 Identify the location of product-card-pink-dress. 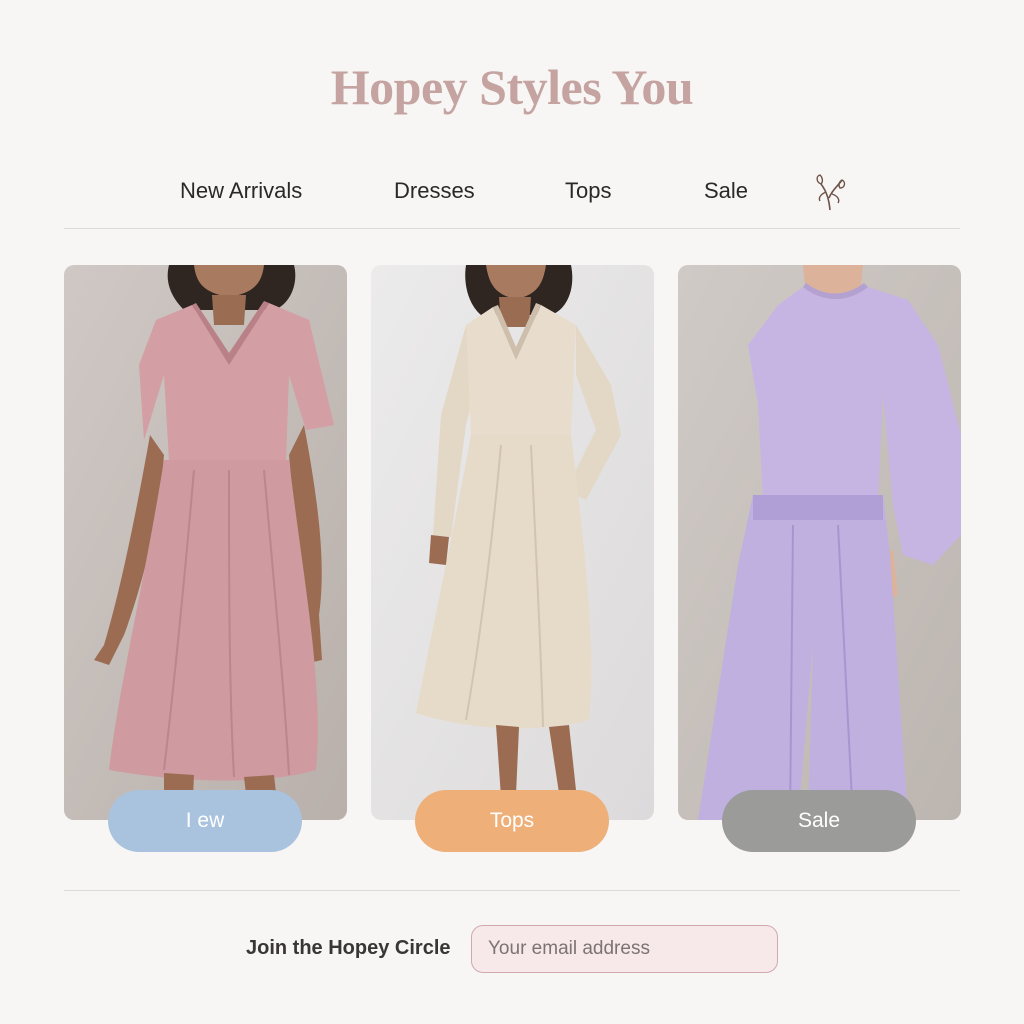
(205, 542).